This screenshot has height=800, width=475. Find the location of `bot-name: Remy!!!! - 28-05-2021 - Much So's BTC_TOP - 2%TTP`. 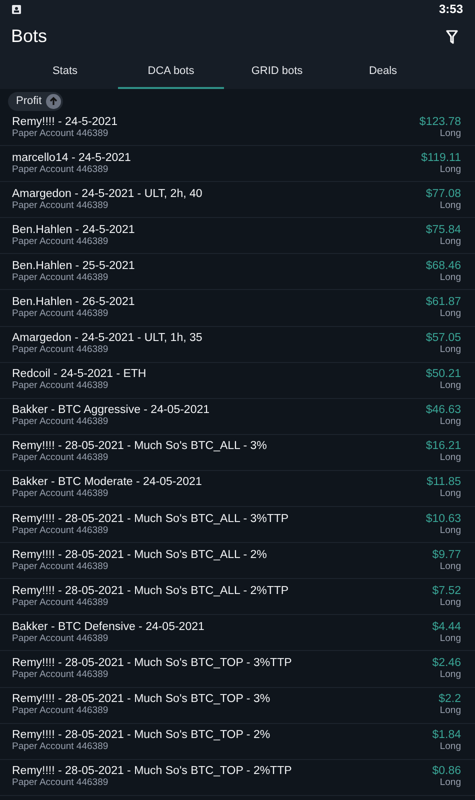

bot-name: Remy!!!! - 28-05-2021 - Much So's BTC_TOP - 2%TTP is located at coordinates (152, 771).